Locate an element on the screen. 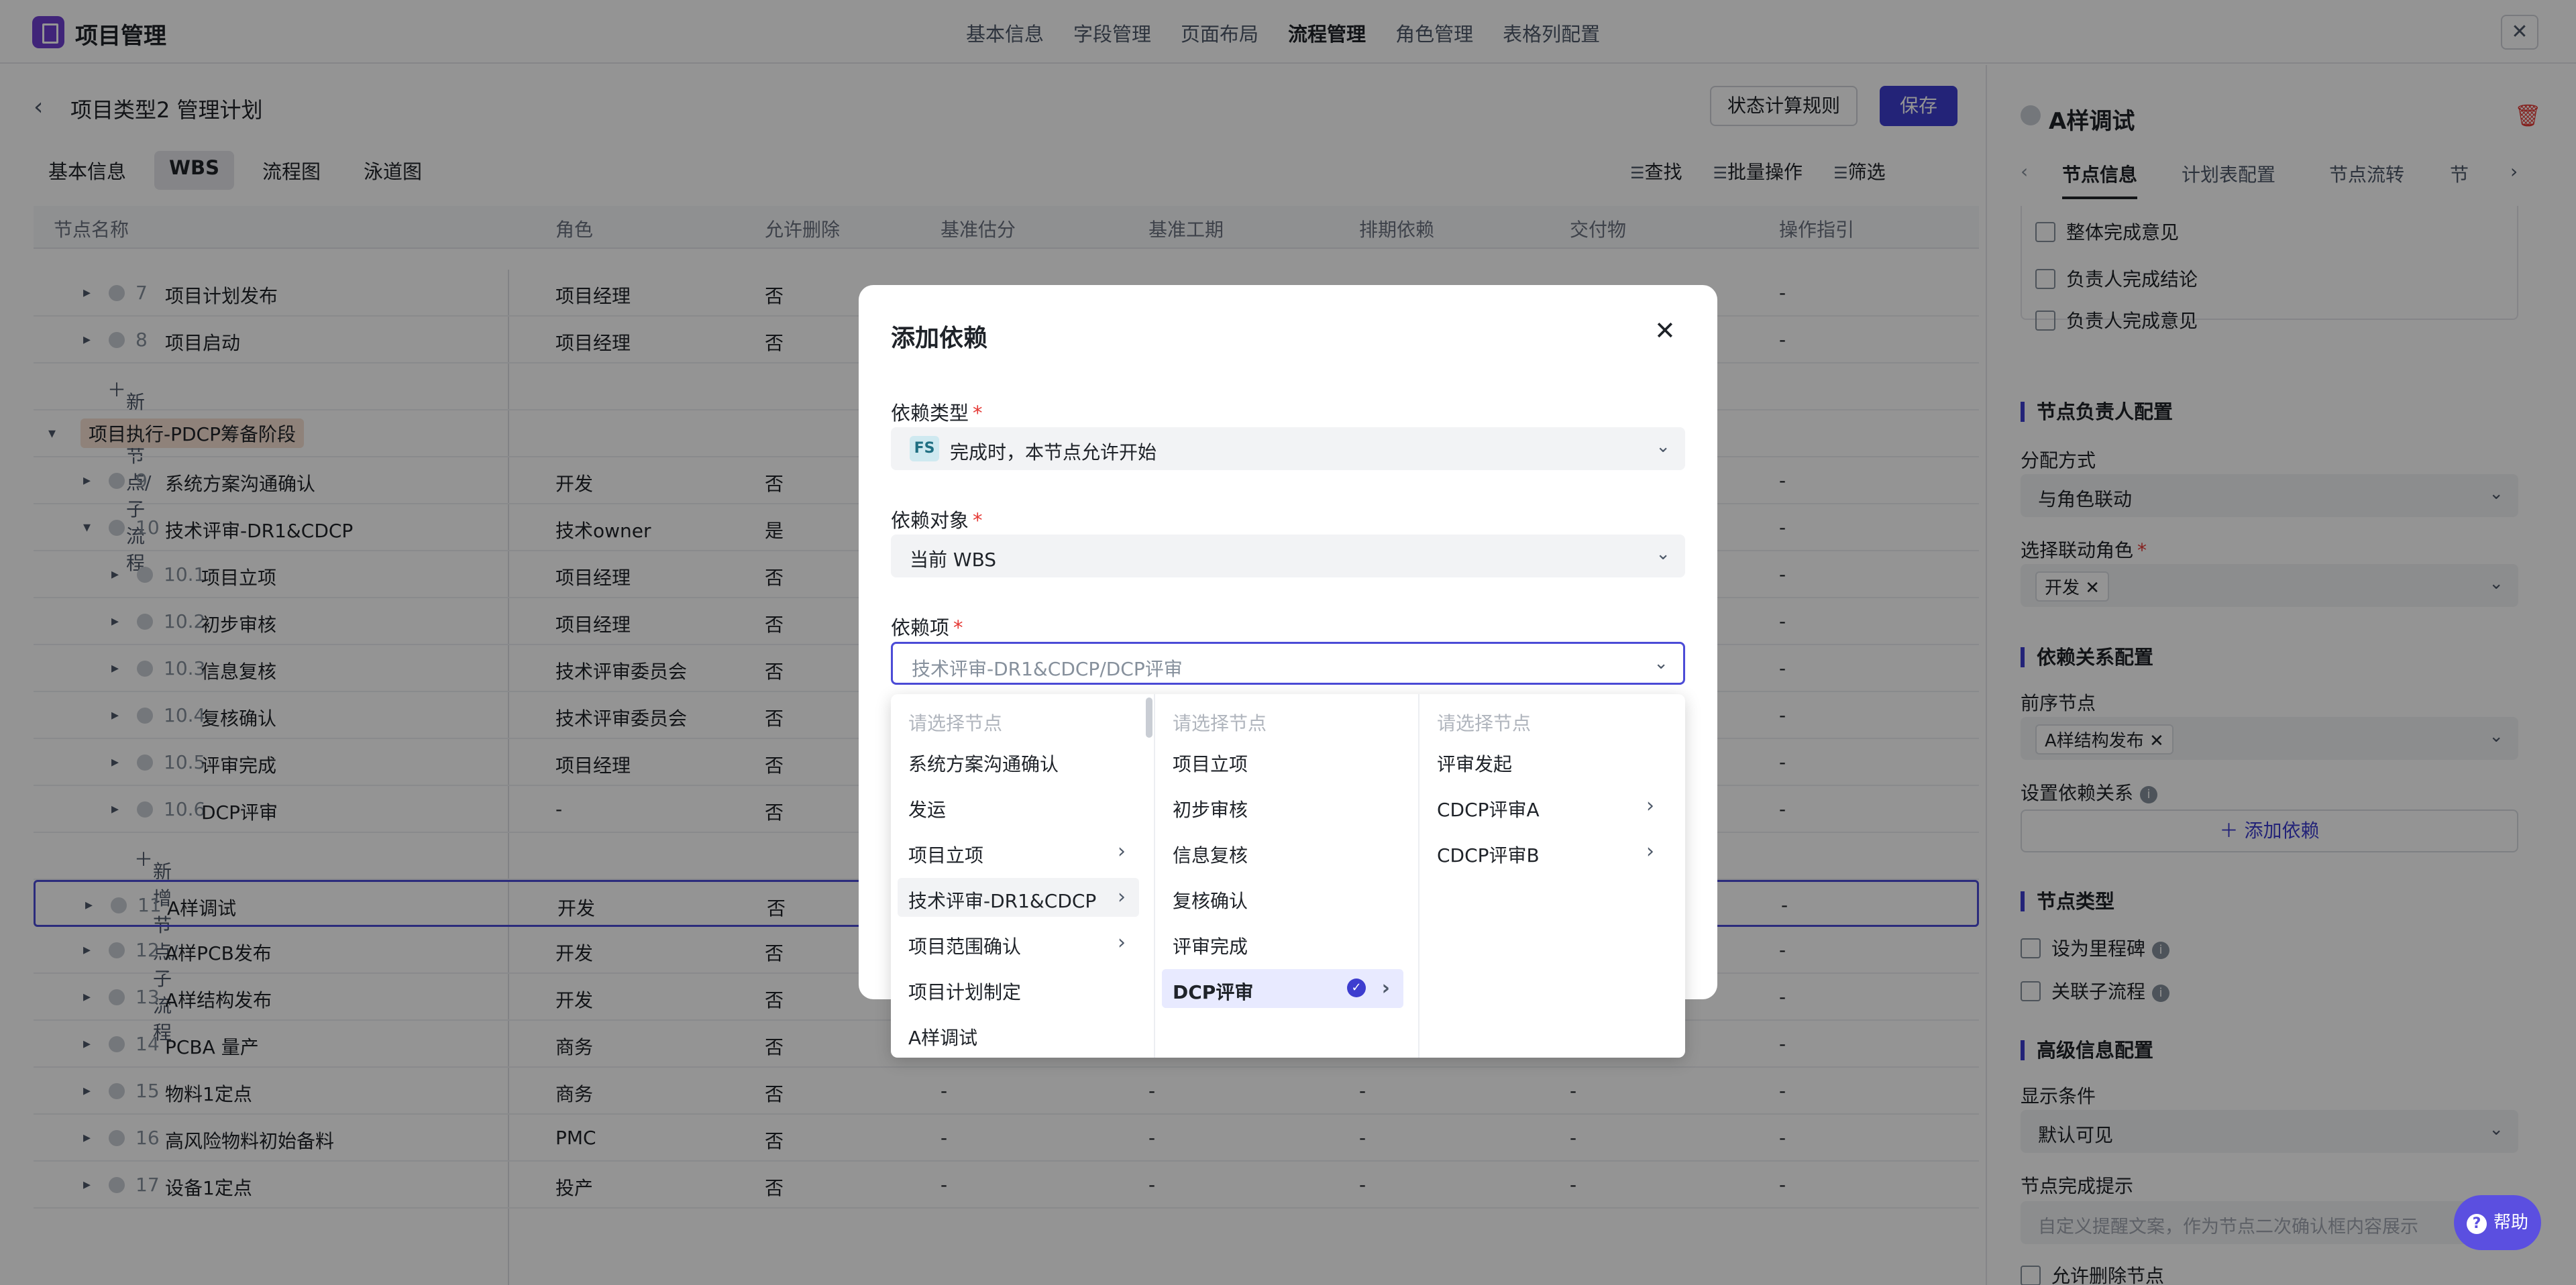 This screenshot has height=1285, width=2576. dep-target-select: 当前 WBS ⌄ is located at coordinates (1288, 556).